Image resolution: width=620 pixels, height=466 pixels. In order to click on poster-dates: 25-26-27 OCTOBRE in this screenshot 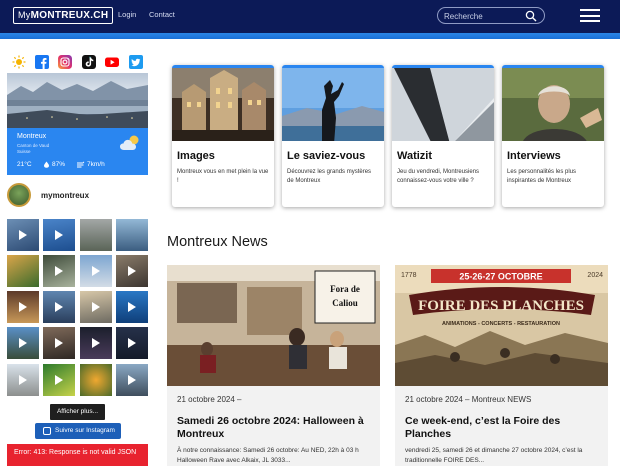, I will do `click(500, 277)`.